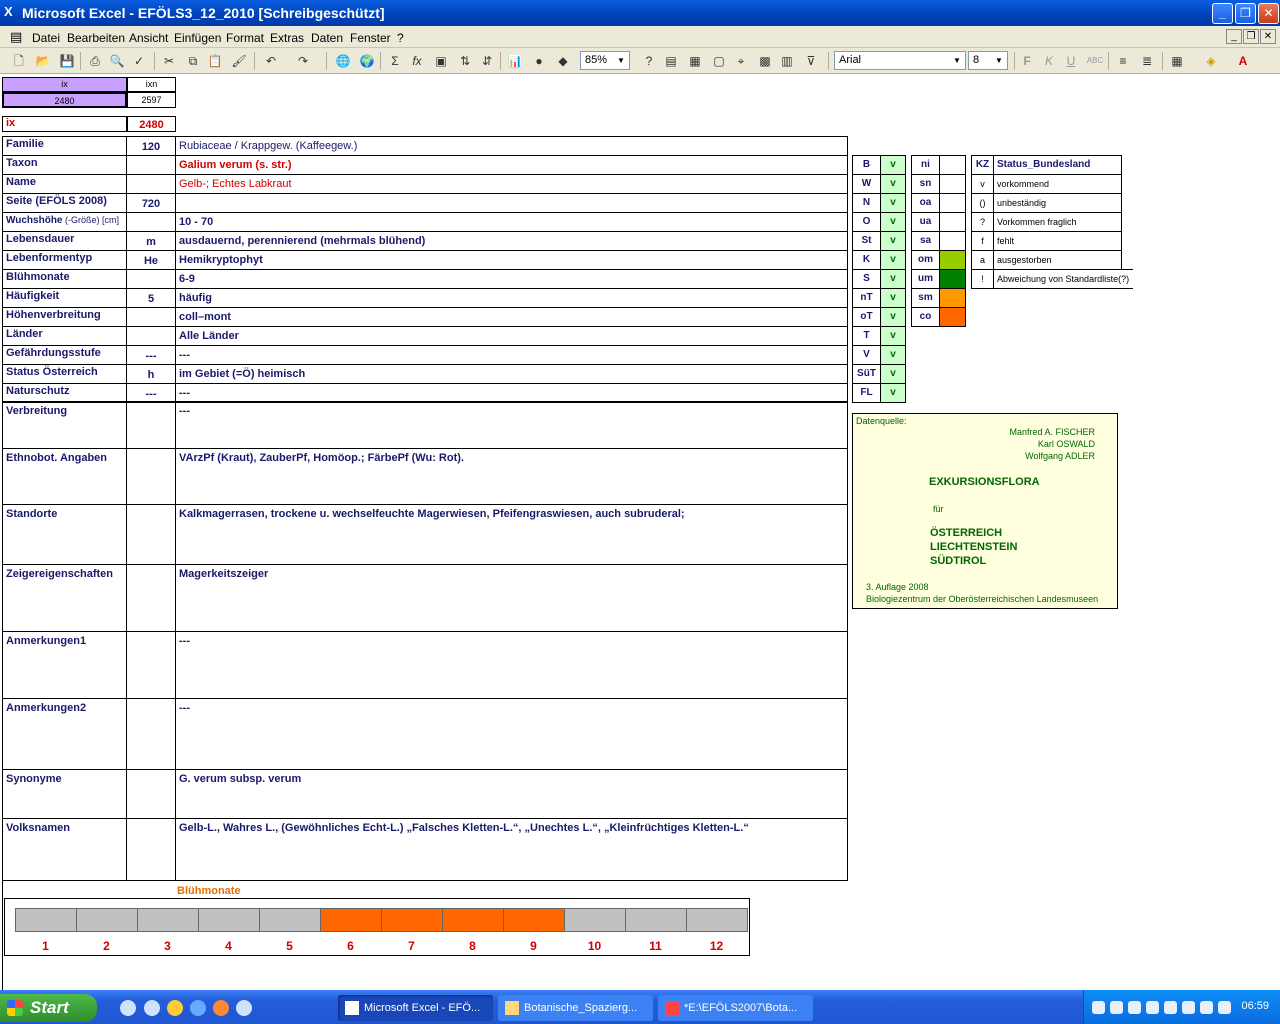  Describe the element at coordinates (64, 124) in the screenshot. I see `ix-label: ix` at that location.